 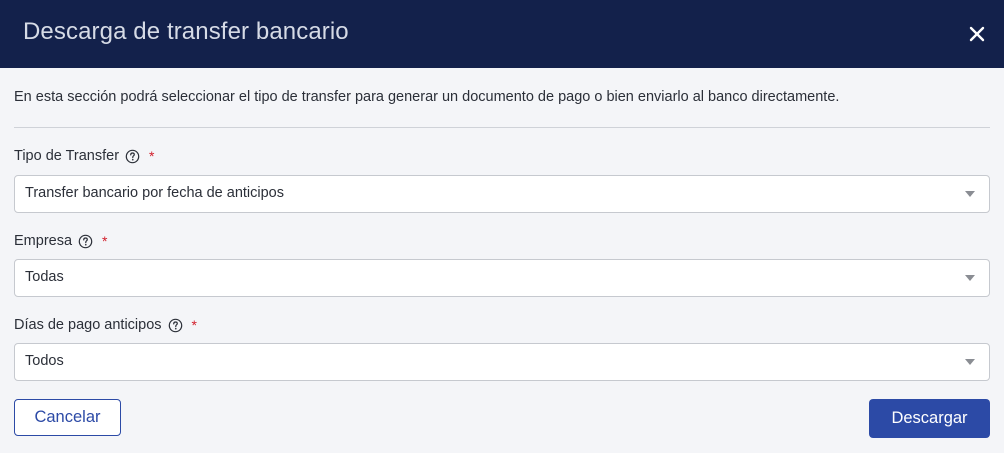 I want to click on dialog-title: Descarga de transfer bancario, so click(x=186, y=31).